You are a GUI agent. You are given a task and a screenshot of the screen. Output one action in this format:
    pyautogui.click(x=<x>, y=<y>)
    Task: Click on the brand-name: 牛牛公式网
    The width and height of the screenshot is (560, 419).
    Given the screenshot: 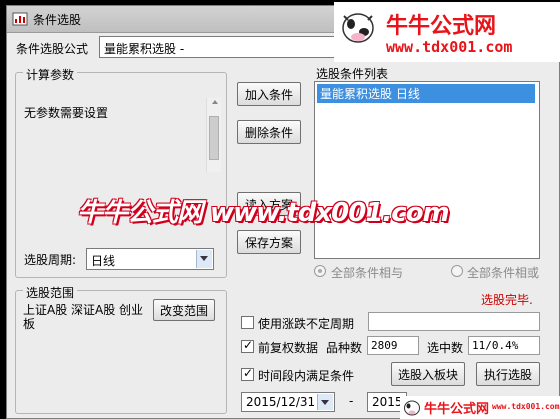 What is the action you would take?
    pyautogui.click(x=441, y=26)
    